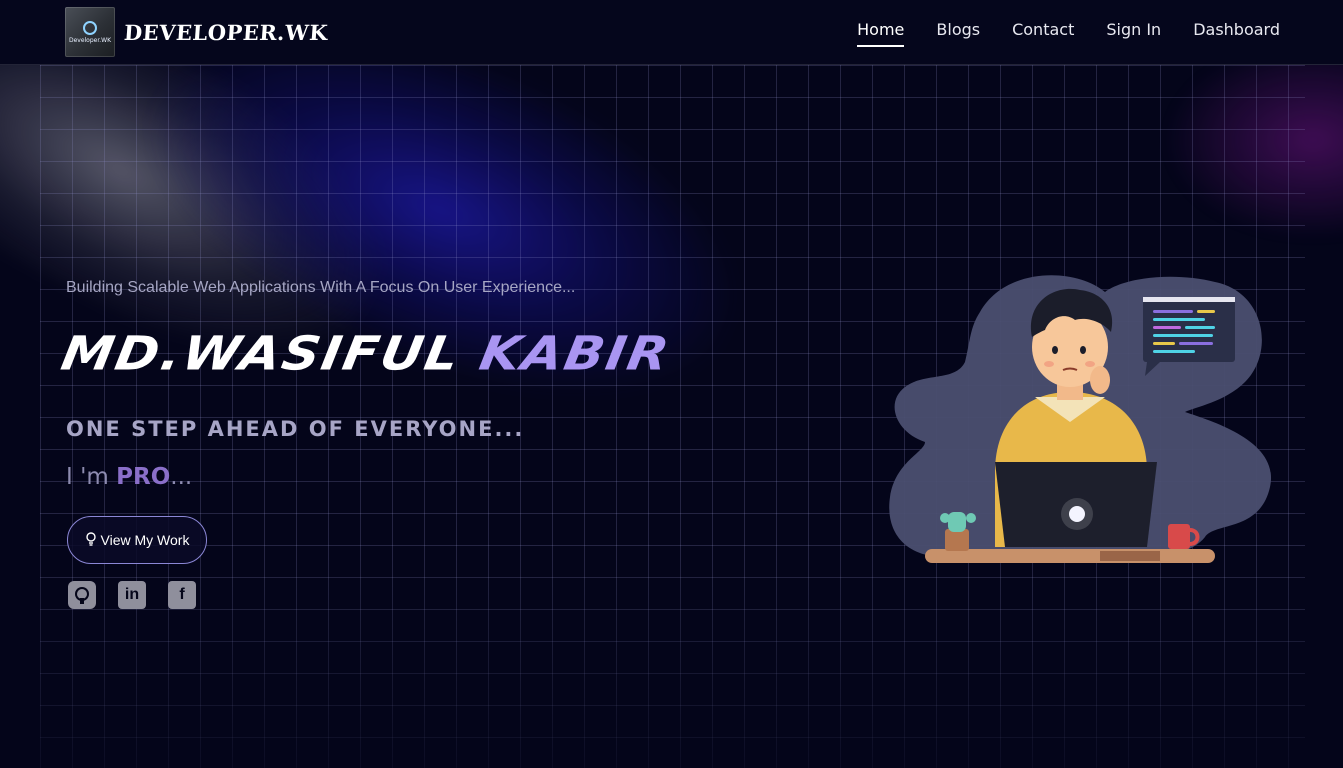  Describe the element at coordinates (1043, 33) in the screenshot. I see `nav-contact: Contact` at that location.